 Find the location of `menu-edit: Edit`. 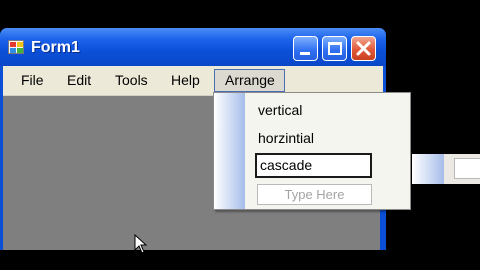

menu-edit: Edit is located at coordinates (79, 80).